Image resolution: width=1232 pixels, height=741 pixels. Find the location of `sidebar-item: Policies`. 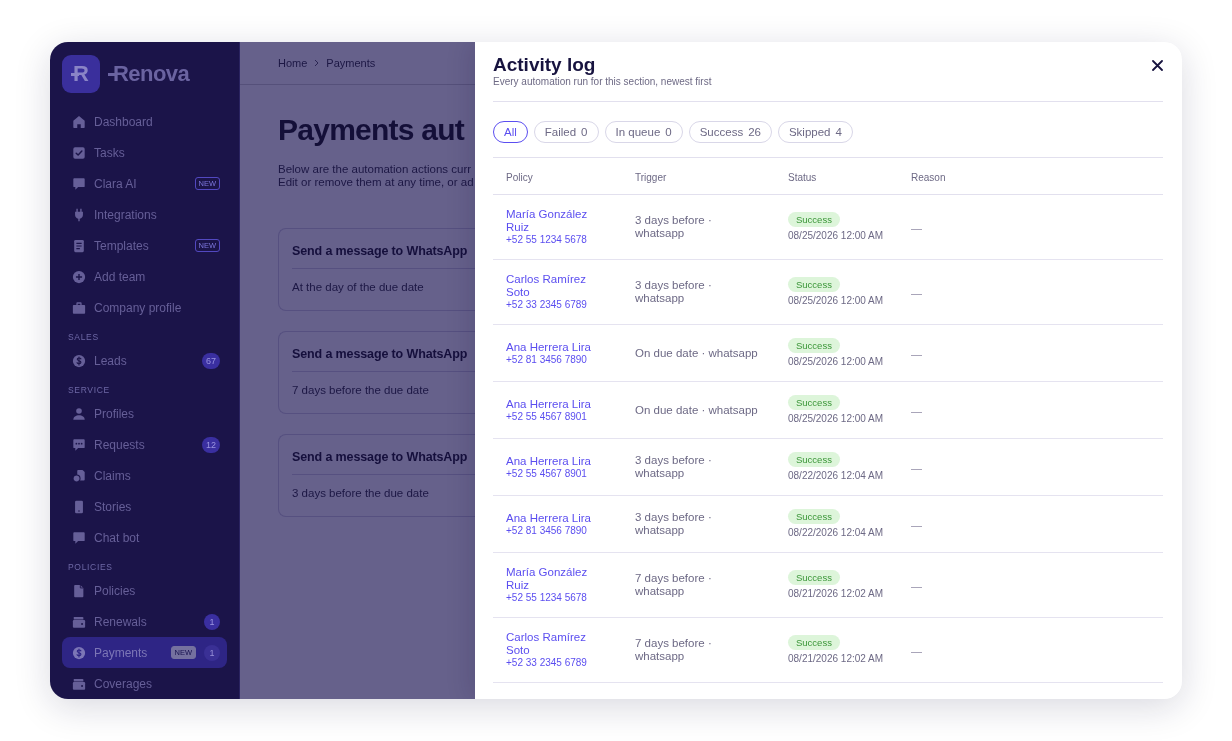

sidebar-item: Policies is located at coordinates (144, 590).